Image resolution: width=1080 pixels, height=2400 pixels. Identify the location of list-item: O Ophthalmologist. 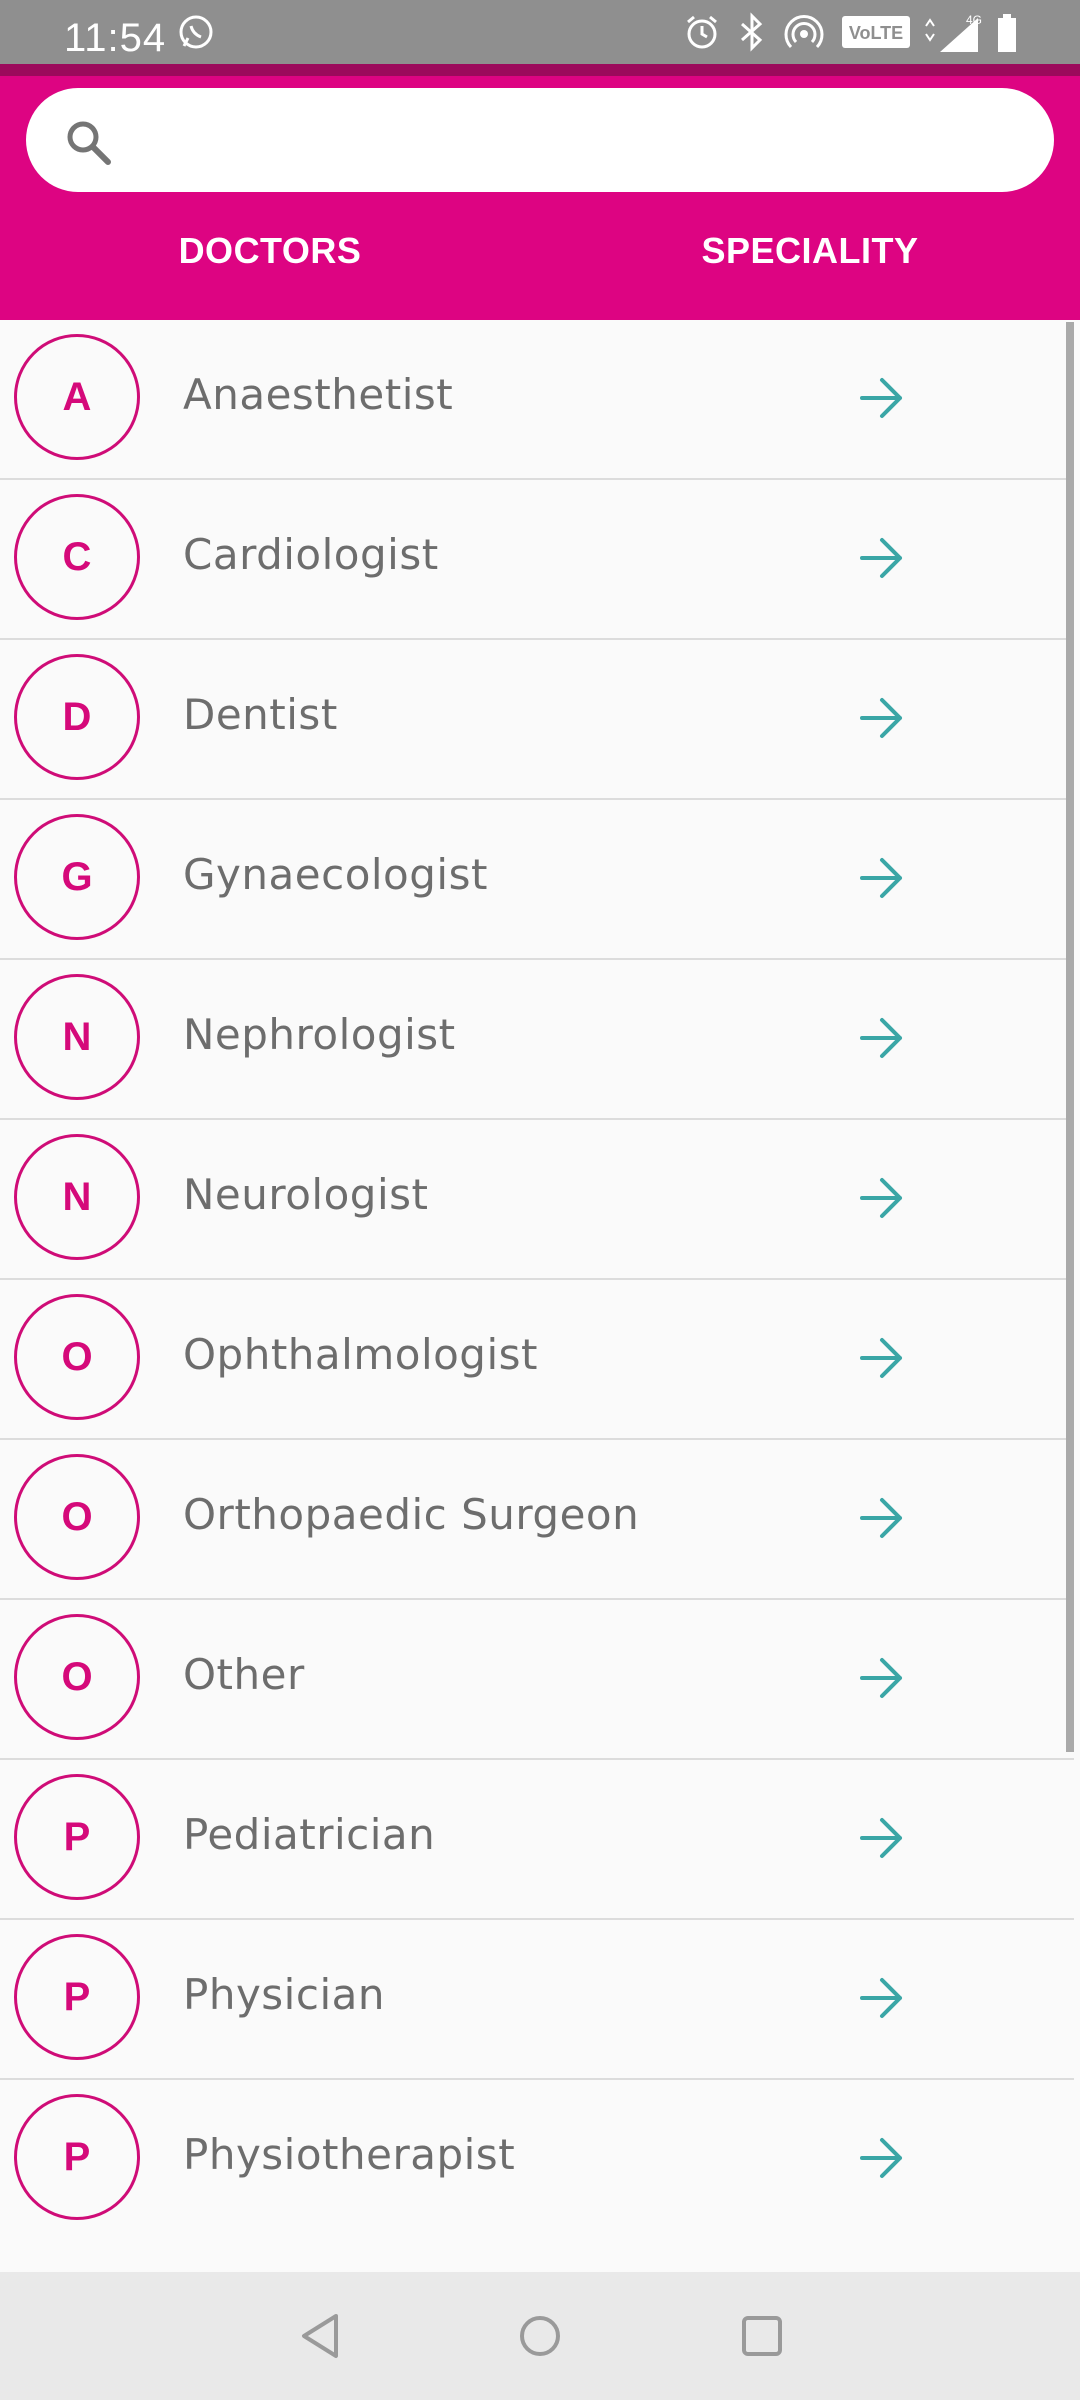
(537, 1360).